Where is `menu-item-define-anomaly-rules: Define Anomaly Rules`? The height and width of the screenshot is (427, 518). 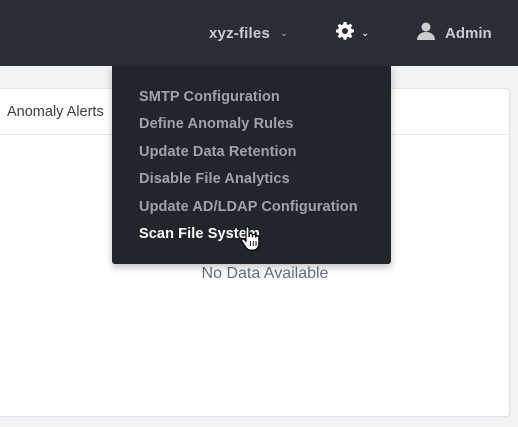 menu-item-define-anomaly-rules: Define Anomaly Rules is located at coordinates (251, 124).